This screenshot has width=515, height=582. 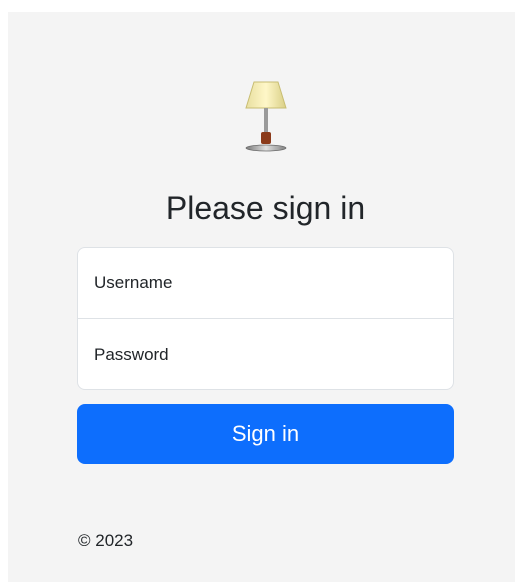 What do you see at coordinates (106, 540) in the screenshot?
I see `copyright-text: © 2023` at bounding box center [106, 540].